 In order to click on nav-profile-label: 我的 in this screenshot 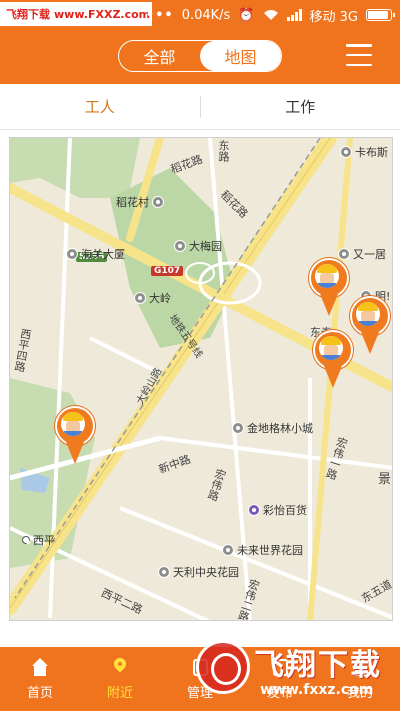, I will do `click(359, 693)`.